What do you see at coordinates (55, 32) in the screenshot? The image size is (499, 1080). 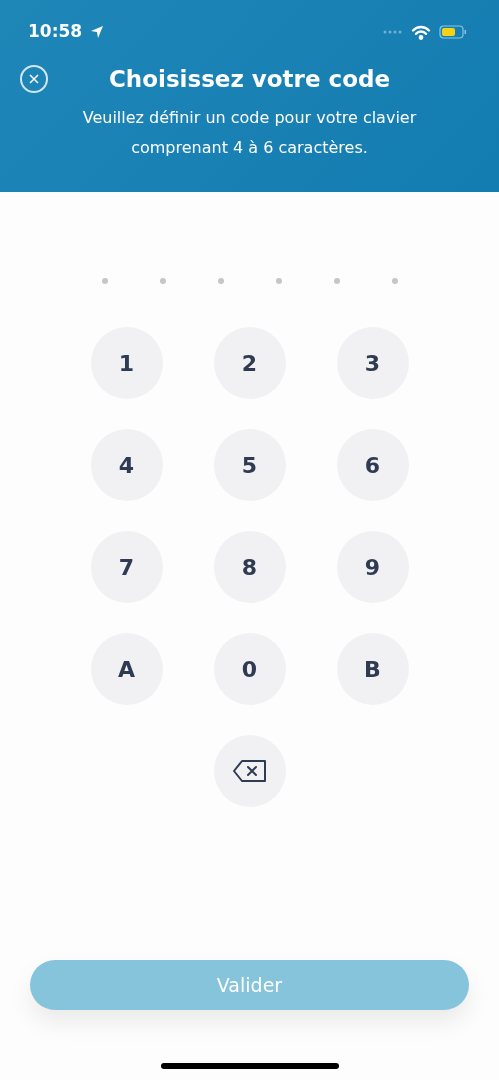 I see `status-time: 10:58` at bounding box center [55, 32].